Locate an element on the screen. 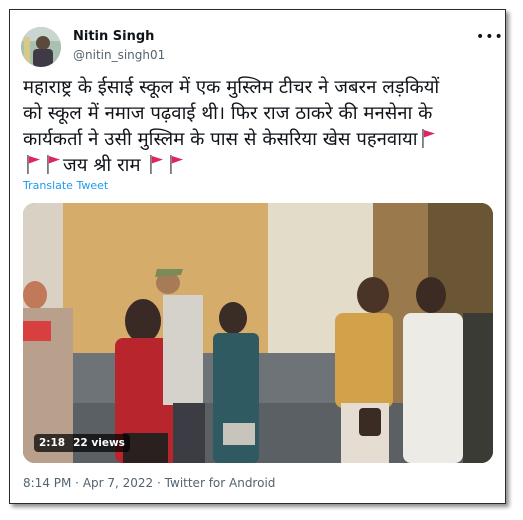 The image size is (523, 520). tweet-source: Twitter for Android is located at coordinates (220, 483).